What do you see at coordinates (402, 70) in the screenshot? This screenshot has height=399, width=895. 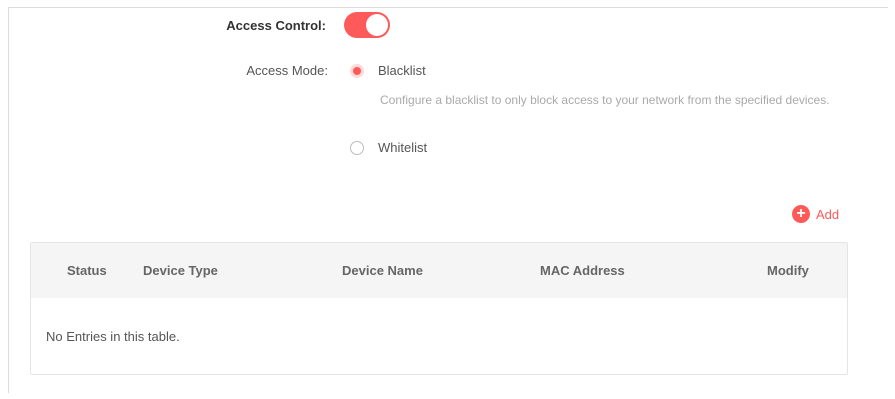 I see `blacklist-label: Blacklist` at bounding box center [402, 70].